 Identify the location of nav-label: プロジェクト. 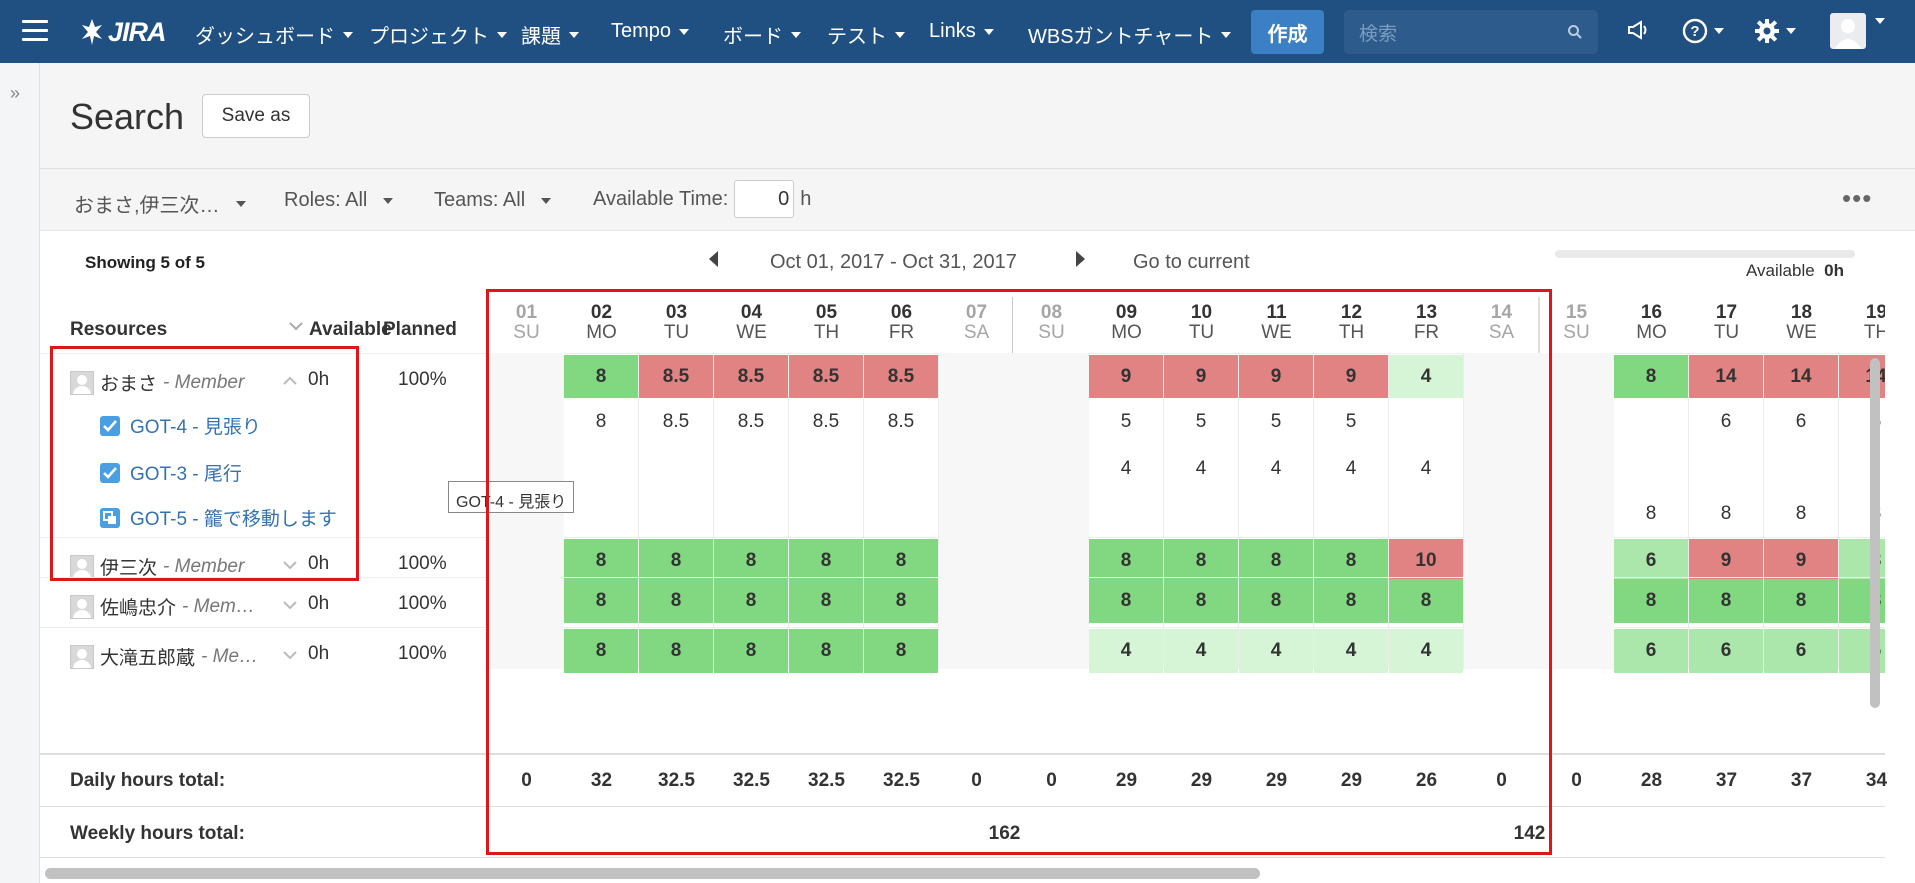
(429, 37).